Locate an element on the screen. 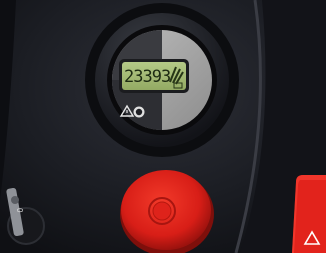 This screenshot has height=253, width=326. key-switch-label: 0 is located at coordinates (19, 210).